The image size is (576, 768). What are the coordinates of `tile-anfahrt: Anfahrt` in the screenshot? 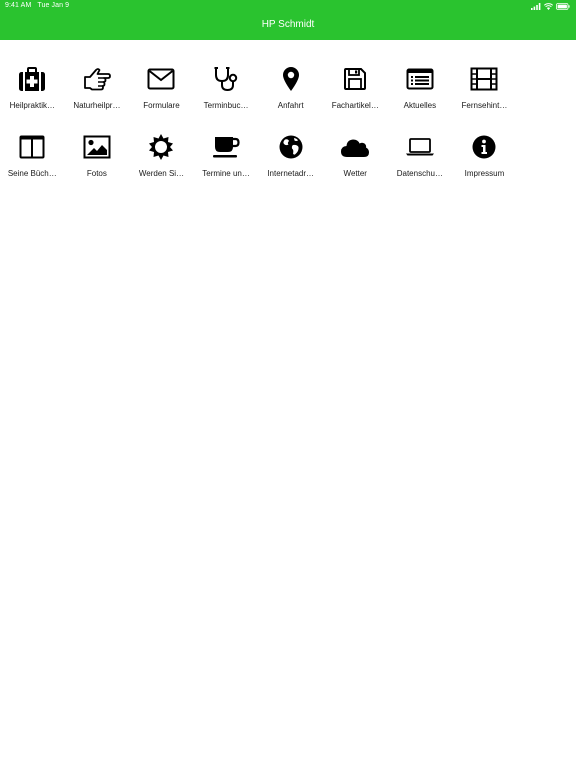 It's located at (290, 93).